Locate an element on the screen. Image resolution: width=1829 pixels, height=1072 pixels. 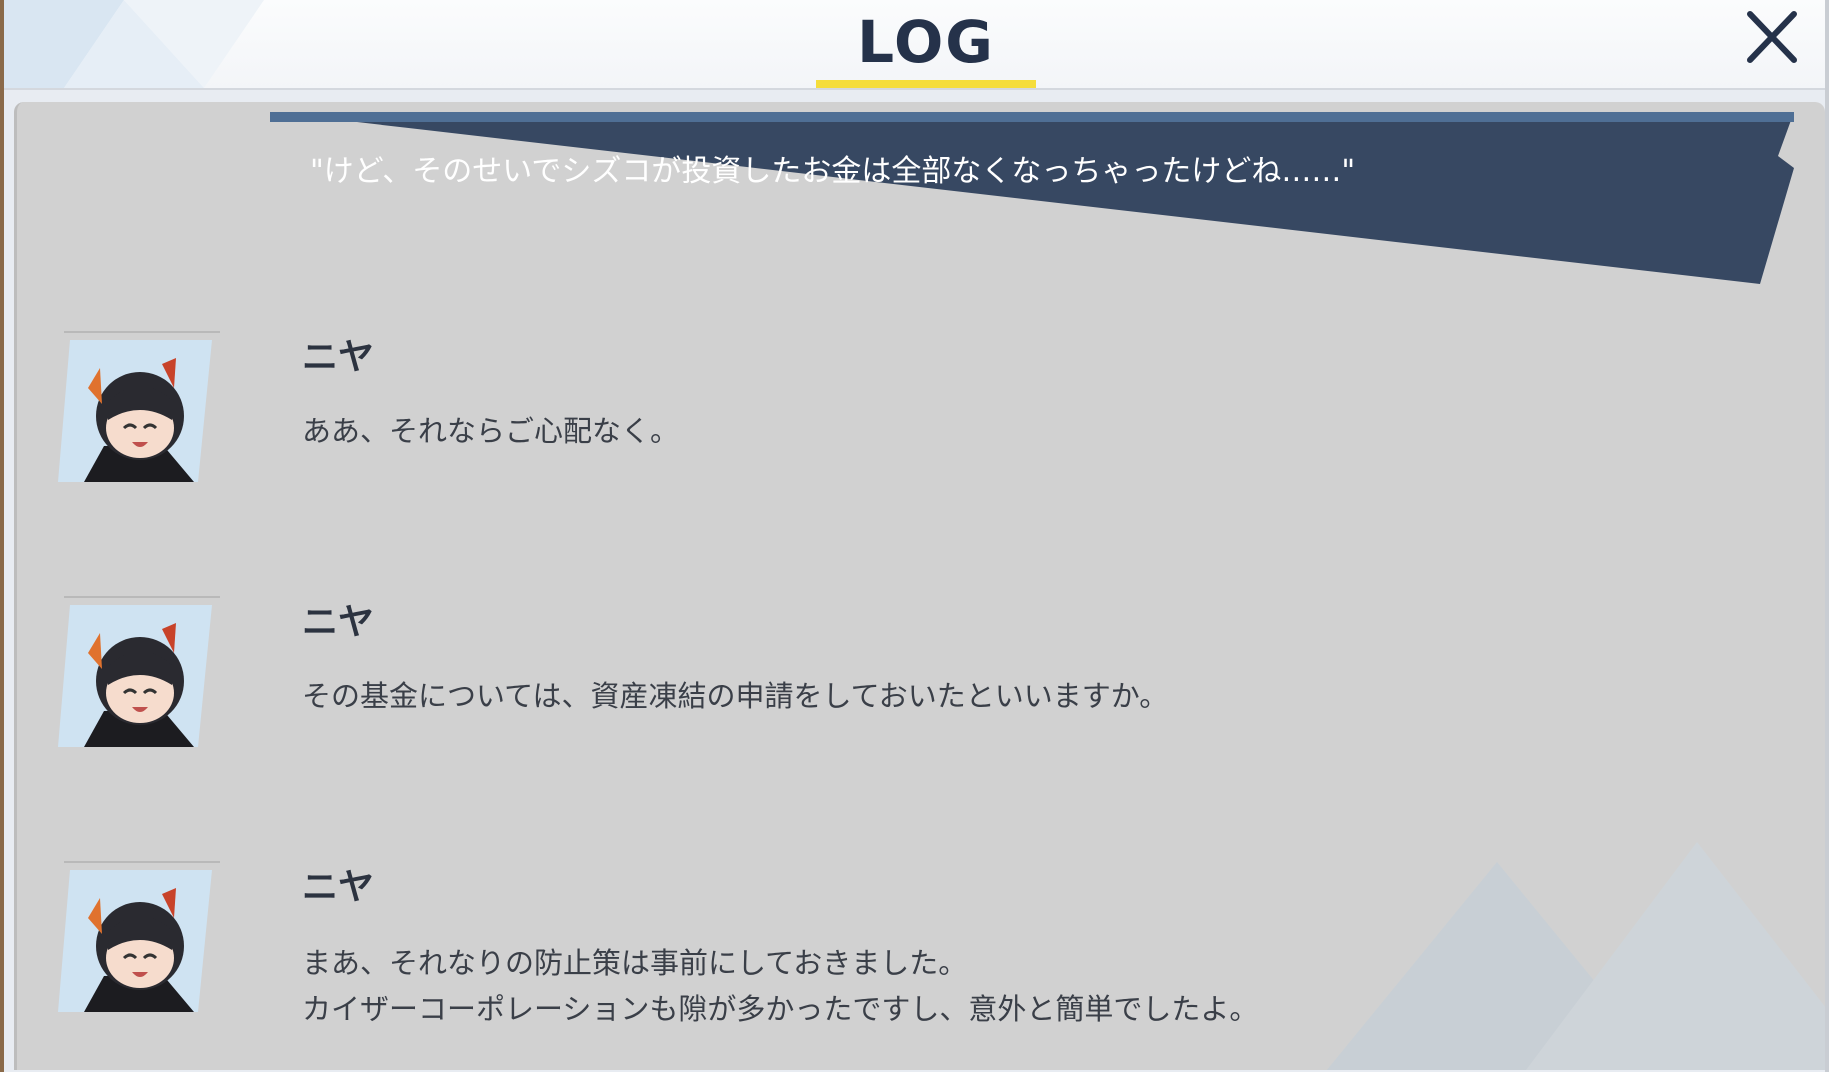
title-underline is located at coordinates (926, 84).